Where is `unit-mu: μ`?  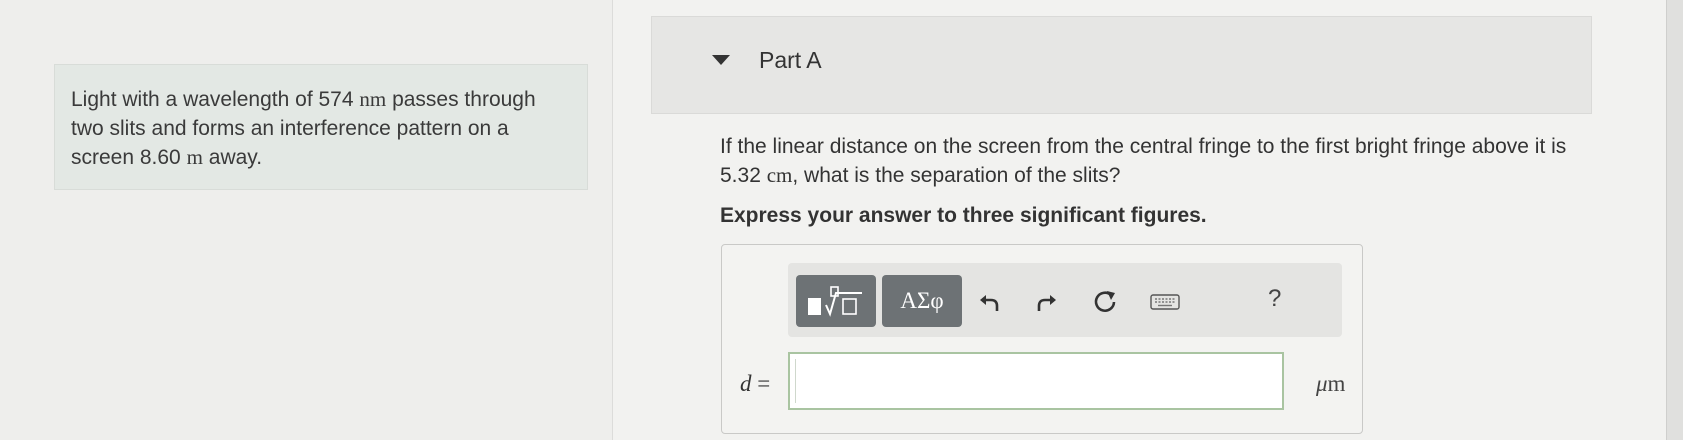 unit-mu: μ is located at coordinates (1322, 383).